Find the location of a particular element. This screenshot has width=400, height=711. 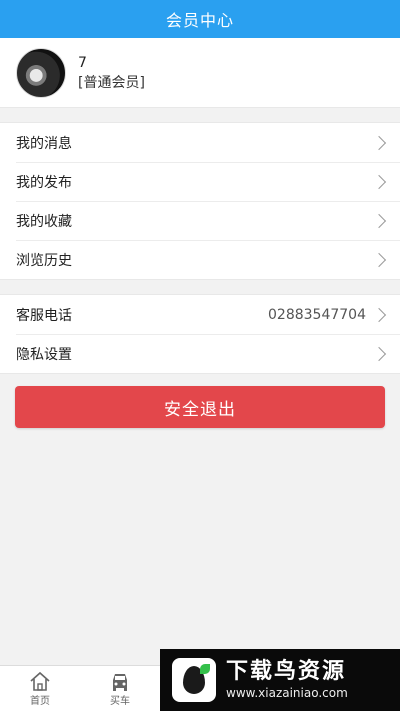

header-bar: 会员中心 is located at coordinates (200, 19).